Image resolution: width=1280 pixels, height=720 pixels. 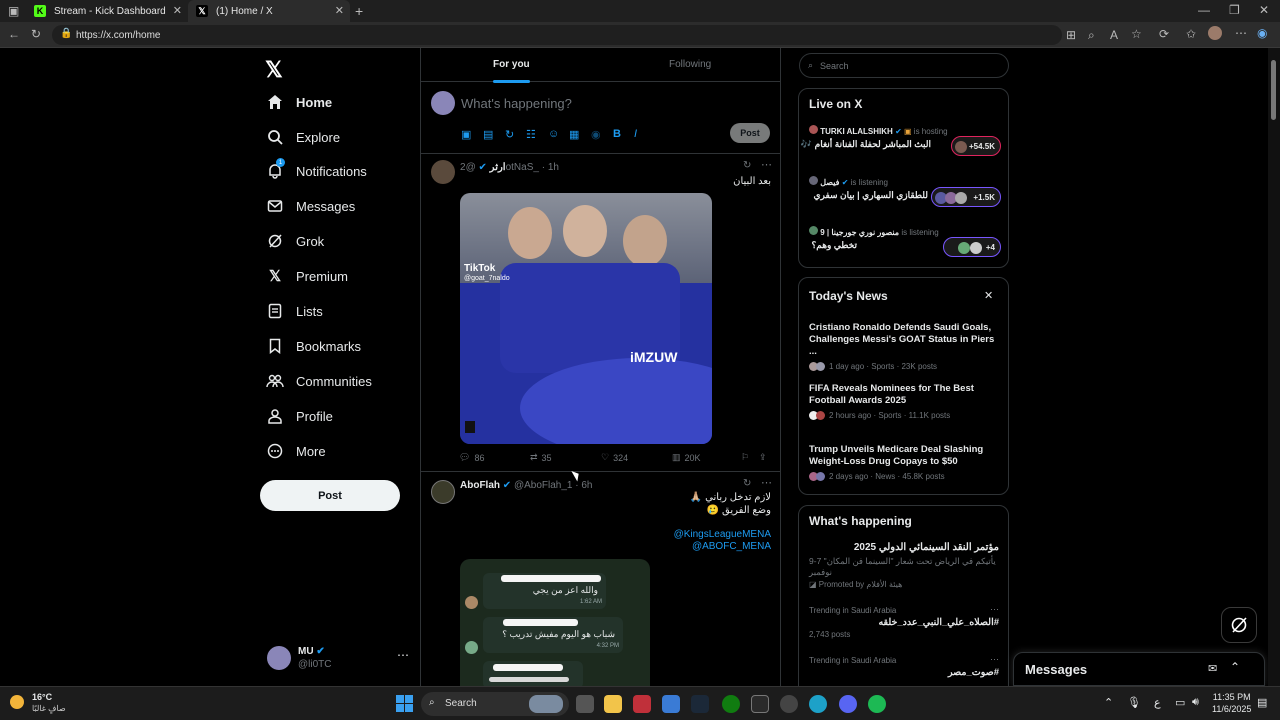 What do you see at coordinates (988, 295) in the screenshot?
I see `close-icon: ✕` at bounding box center [988, 295].